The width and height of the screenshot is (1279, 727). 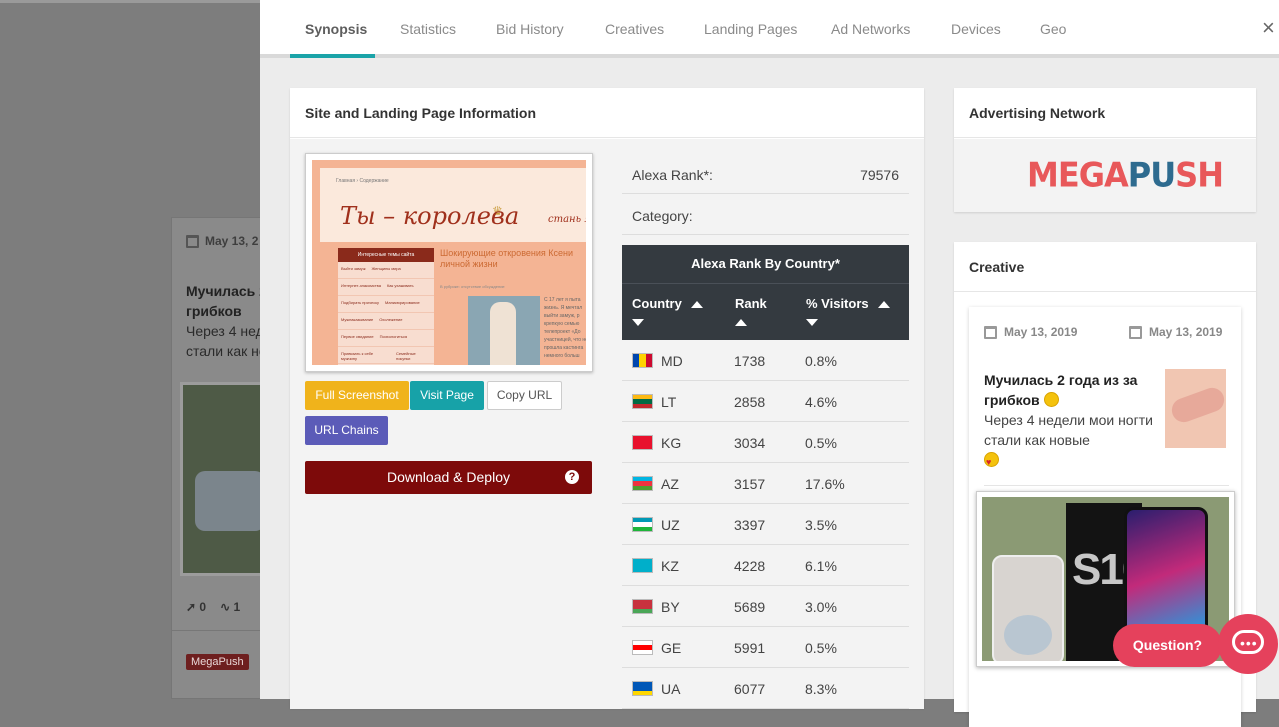 I want to click on country-row: BY 5689 3.0%, so click(x=765, y=606).